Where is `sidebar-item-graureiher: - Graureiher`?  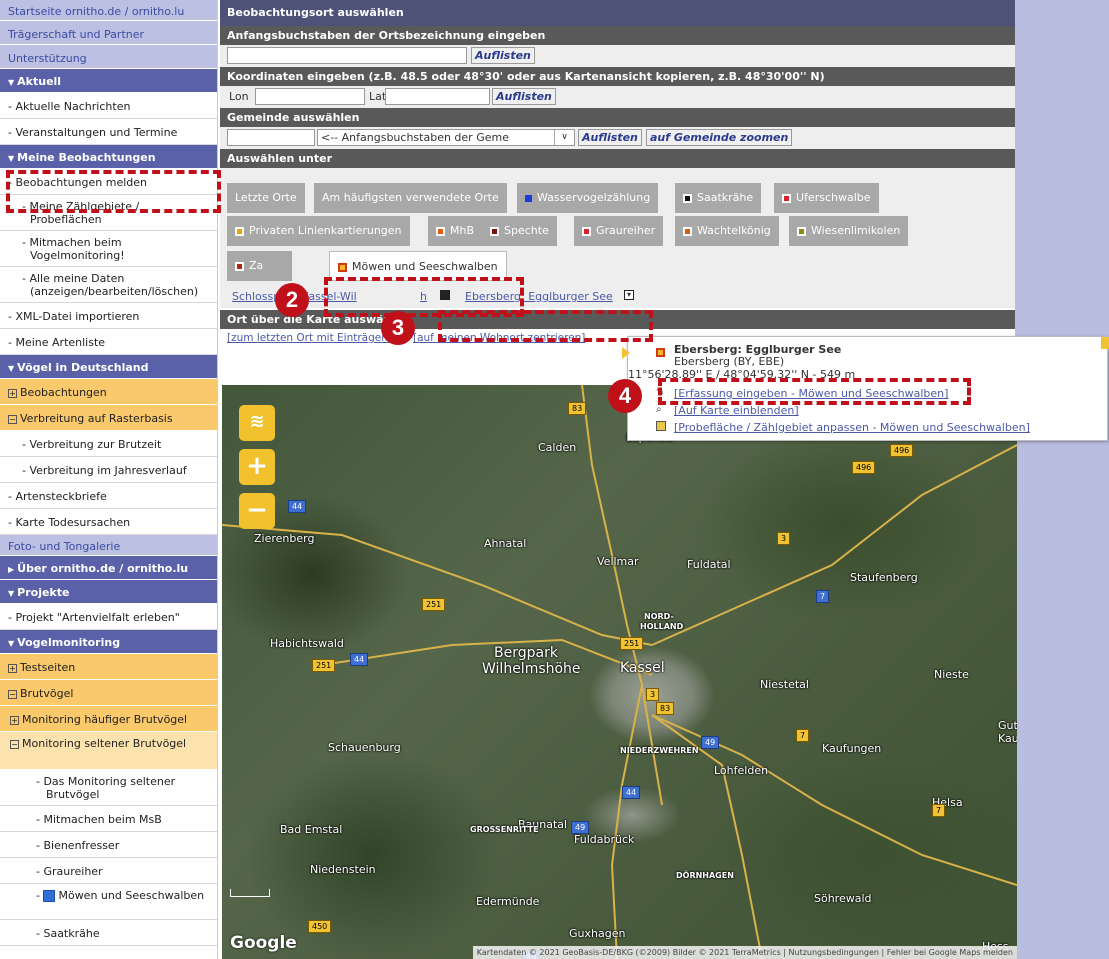
sidebar-item-graureiher: - Graureiher is located at coordinates (108, 871).